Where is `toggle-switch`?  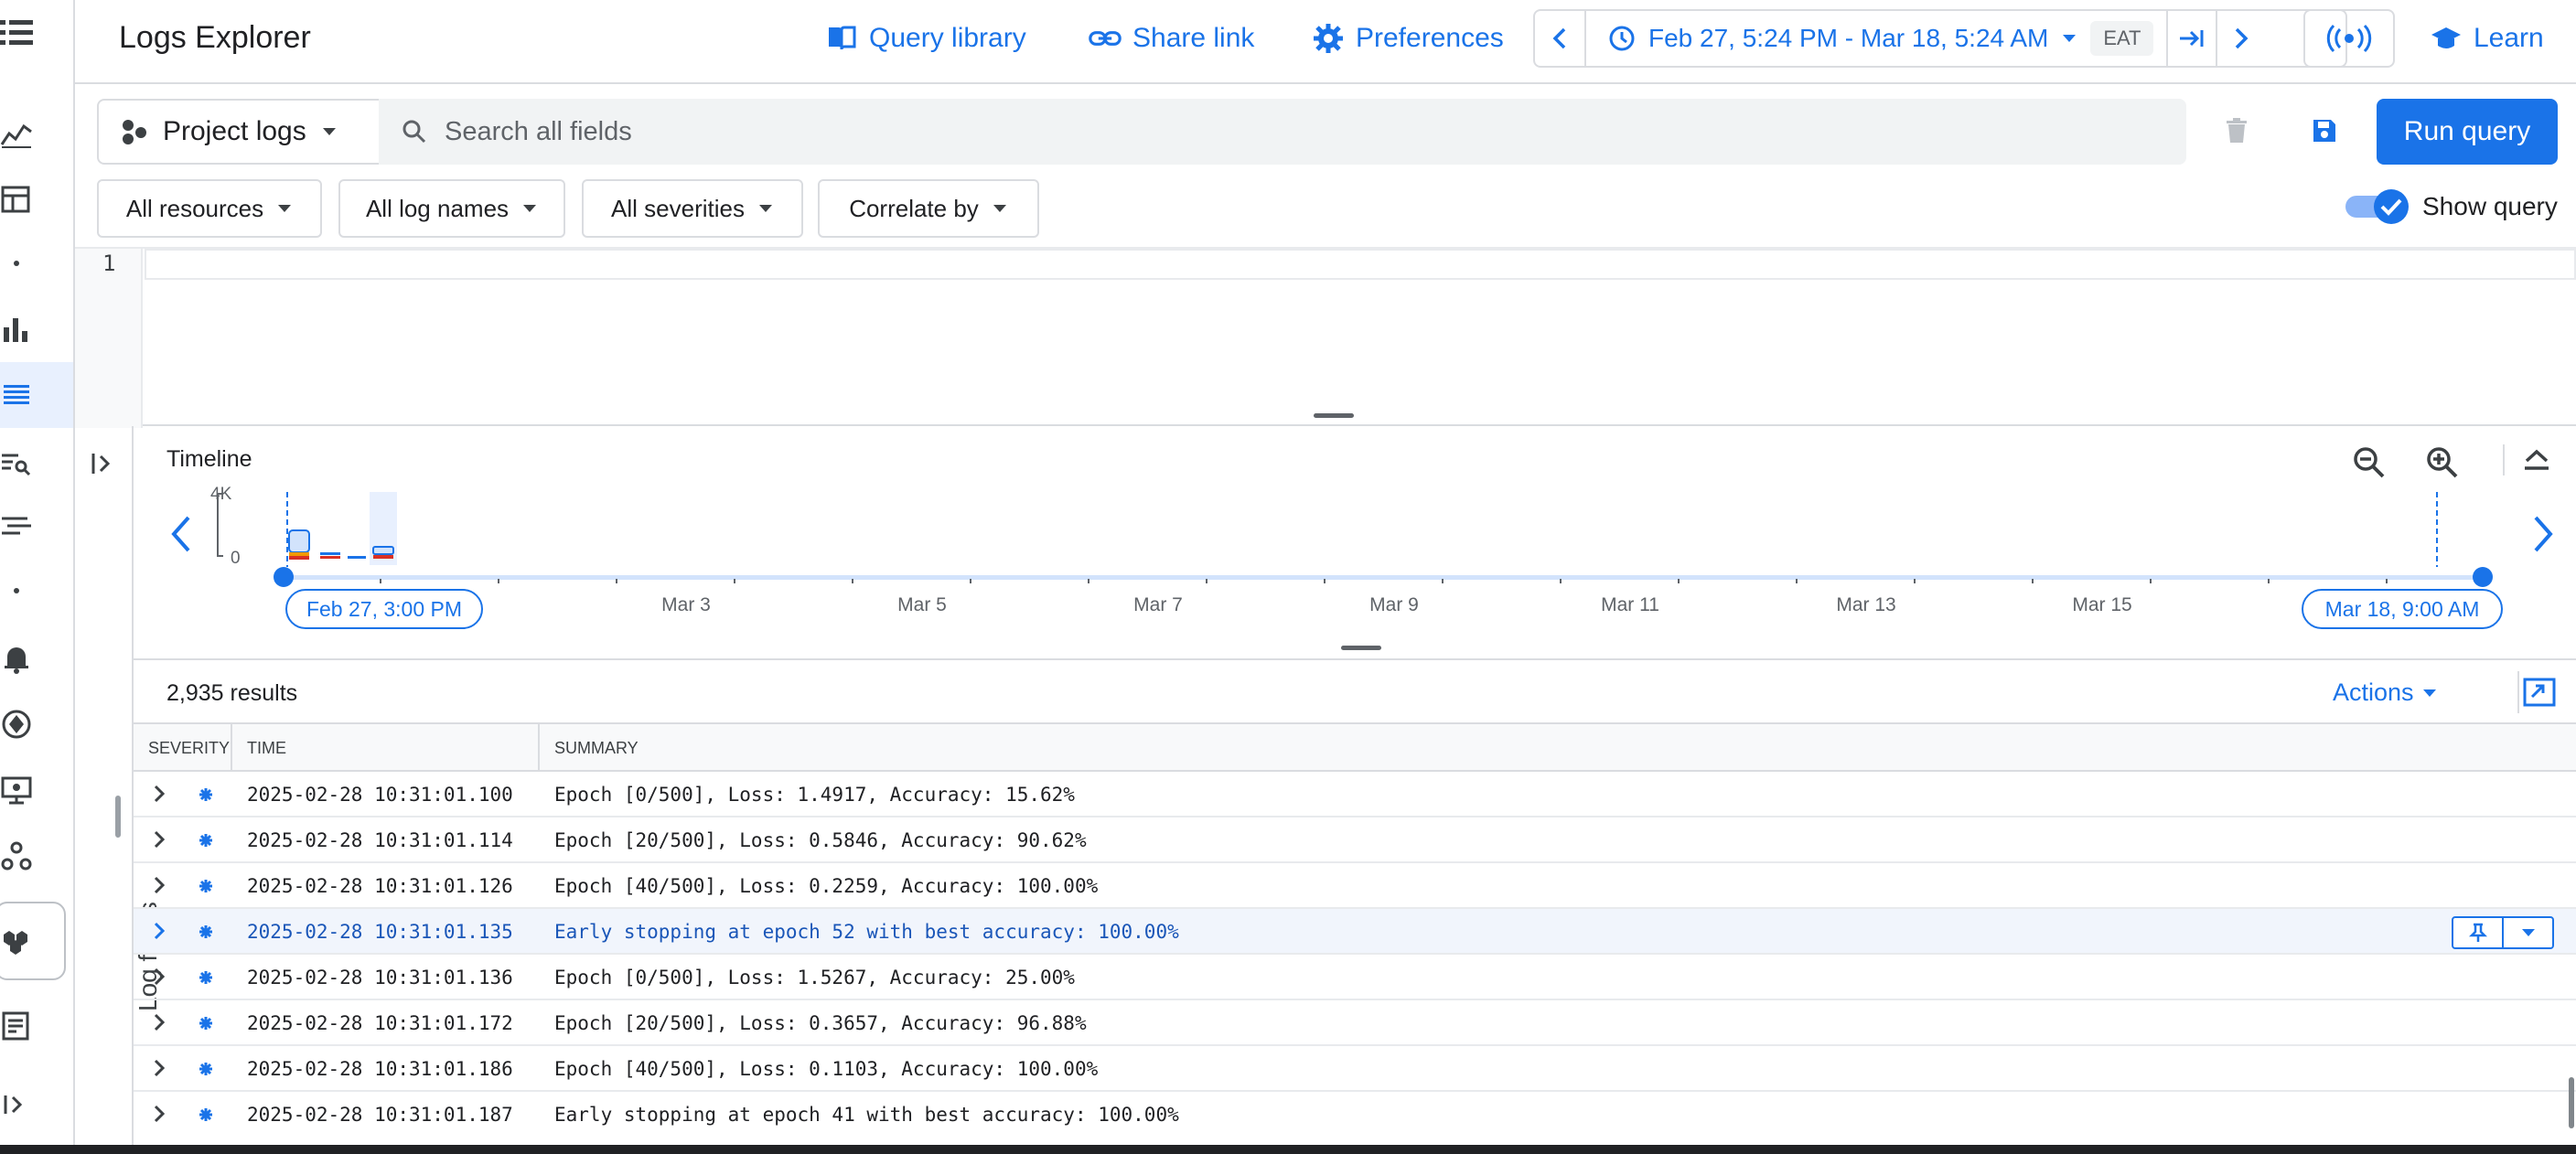 toggle-switch is located at coordinates (2377, 207).